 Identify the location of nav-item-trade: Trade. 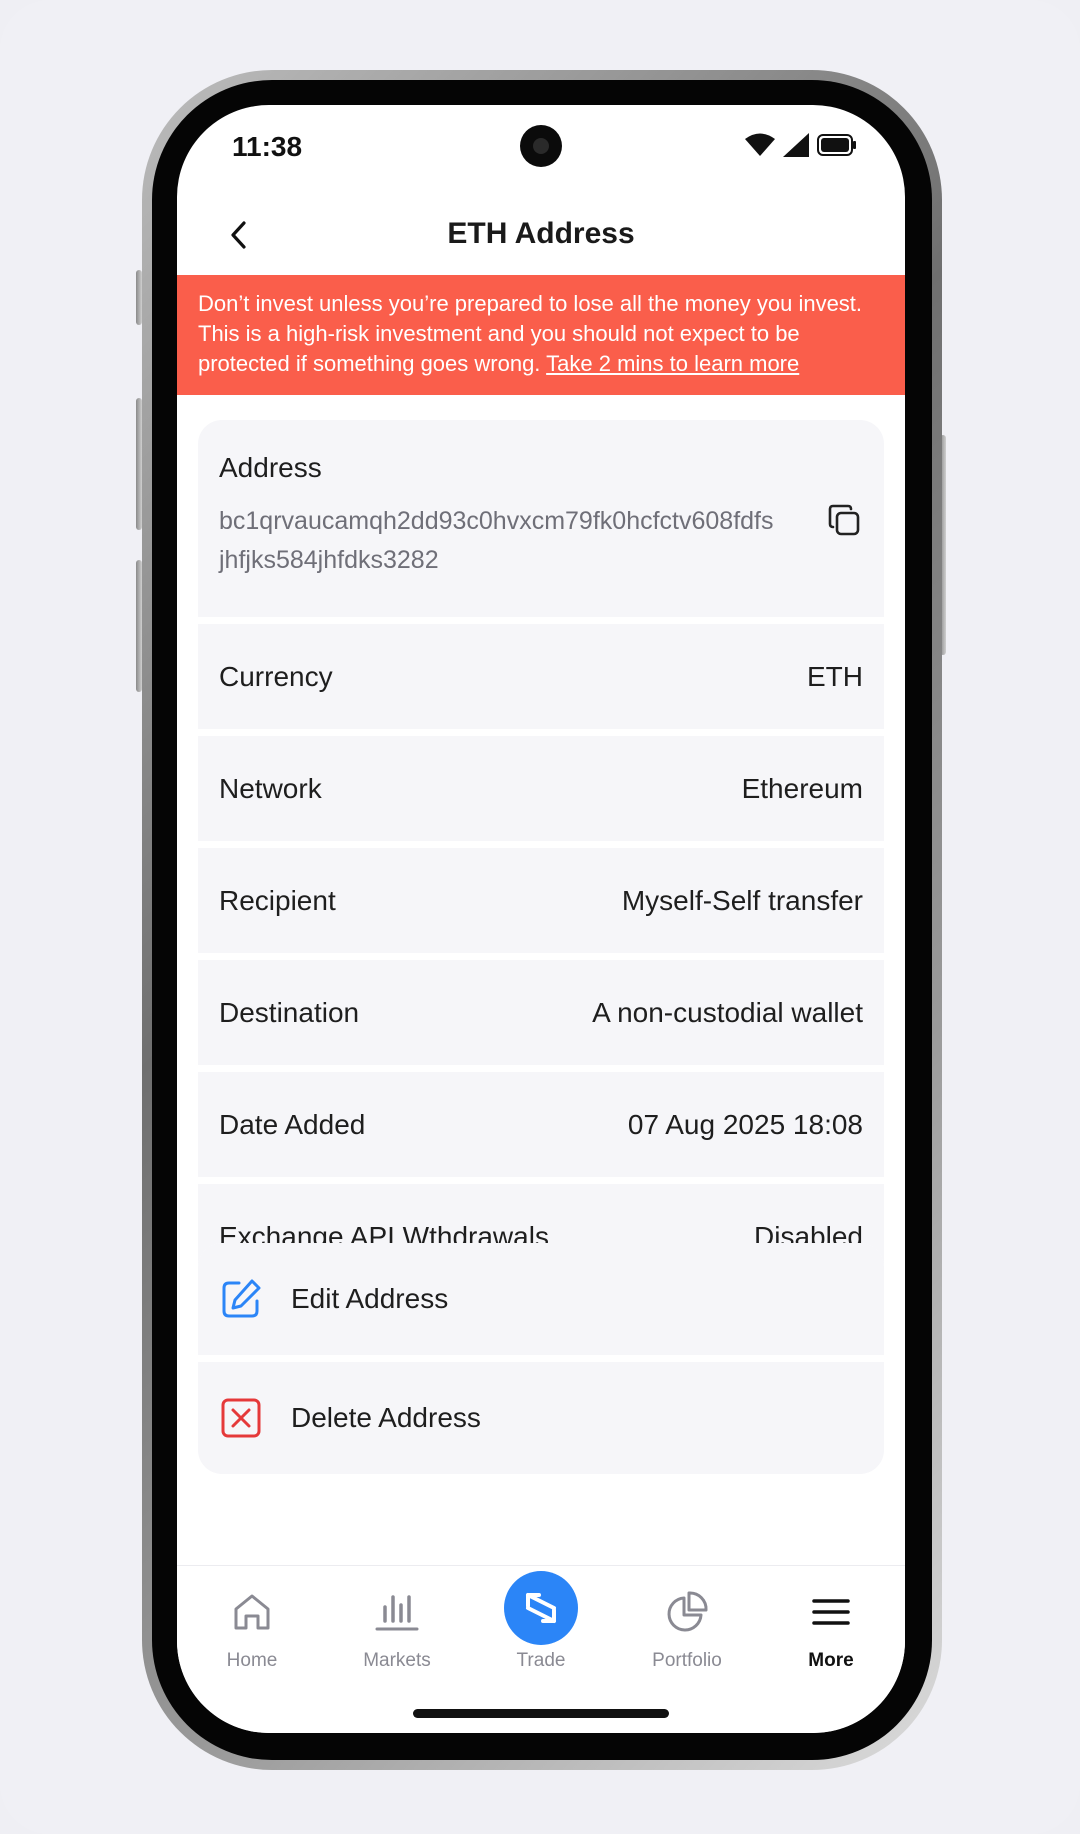
(541, 1621).